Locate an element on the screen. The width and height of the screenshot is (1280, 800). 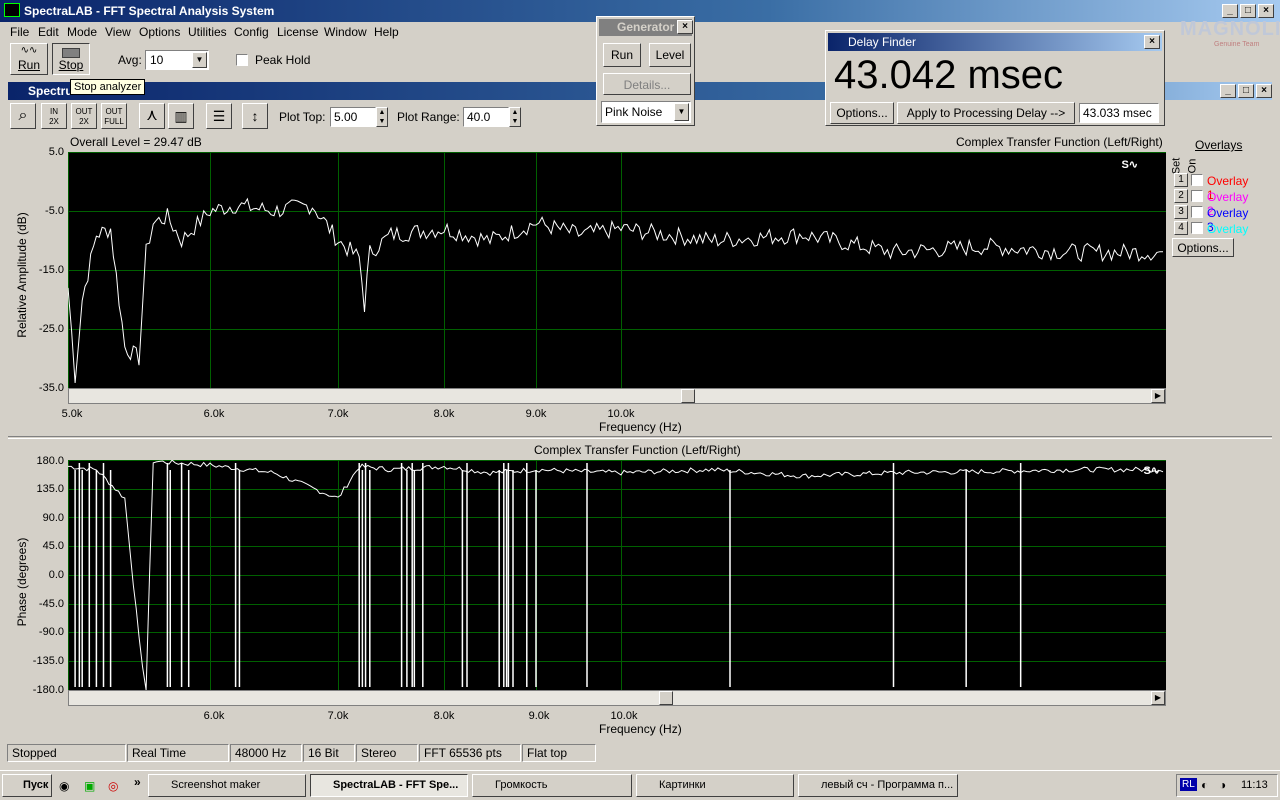
bottom-plot-title: Complex Transfer Function (Left/Right) is located at coordinates (637, 450).